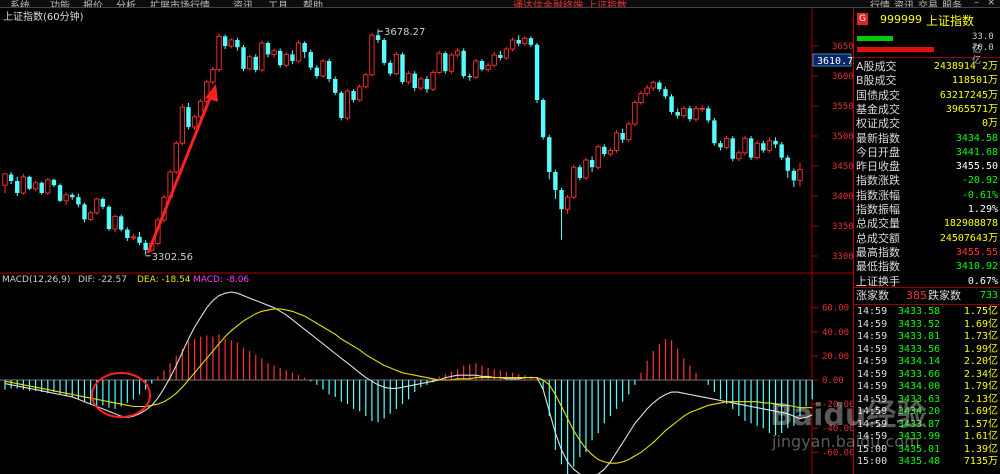  What do you see at coordinates (180, 3) in the screenshot?
I see `menu-item-ext-market: 扩展市场行情` at bounding box center [180, 3].